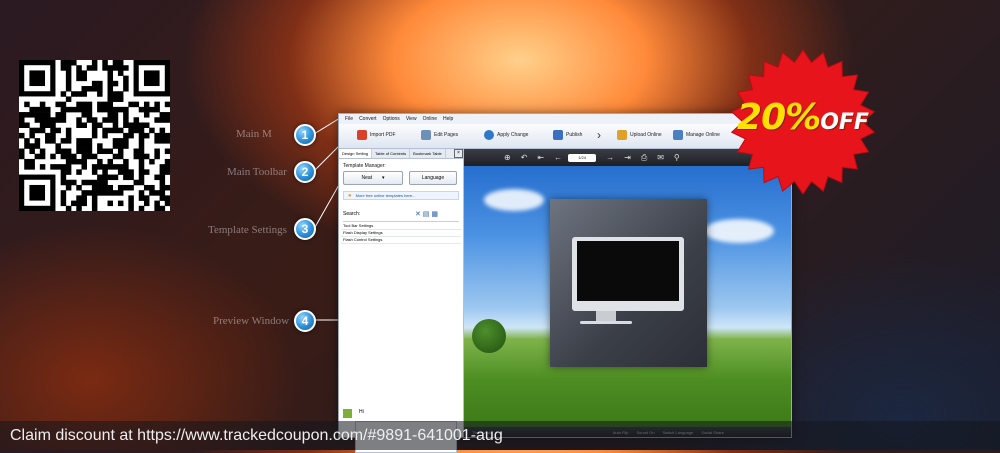 This screenshot has height=453, width=1000. What do you see at coordinates (622, 135) in the screenshot?
I see `upload-online-icon` at bounding box center [622, 135].